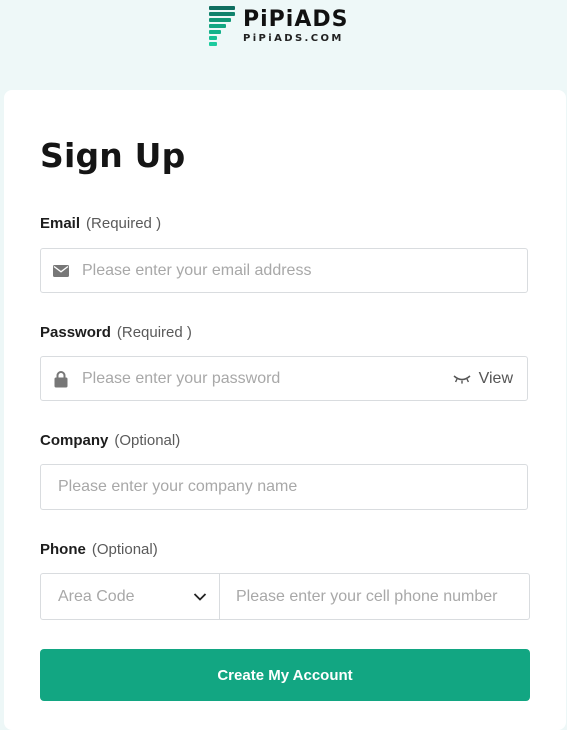 This screenshot has width=567, height=730. I want to click on password-required-note: (Required ), so click(154, 332).